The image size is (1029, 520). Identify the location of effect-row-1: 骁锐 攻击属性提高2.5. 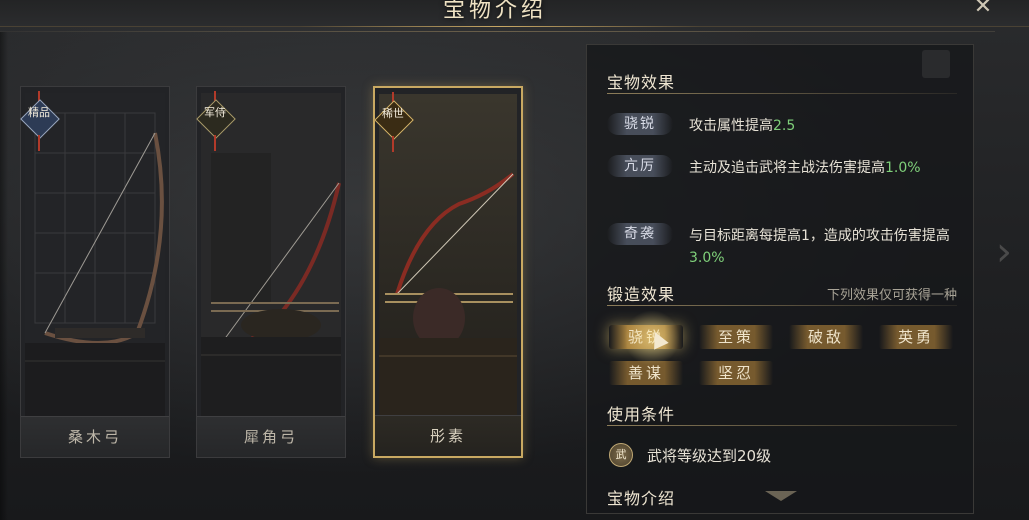
(782, 125).